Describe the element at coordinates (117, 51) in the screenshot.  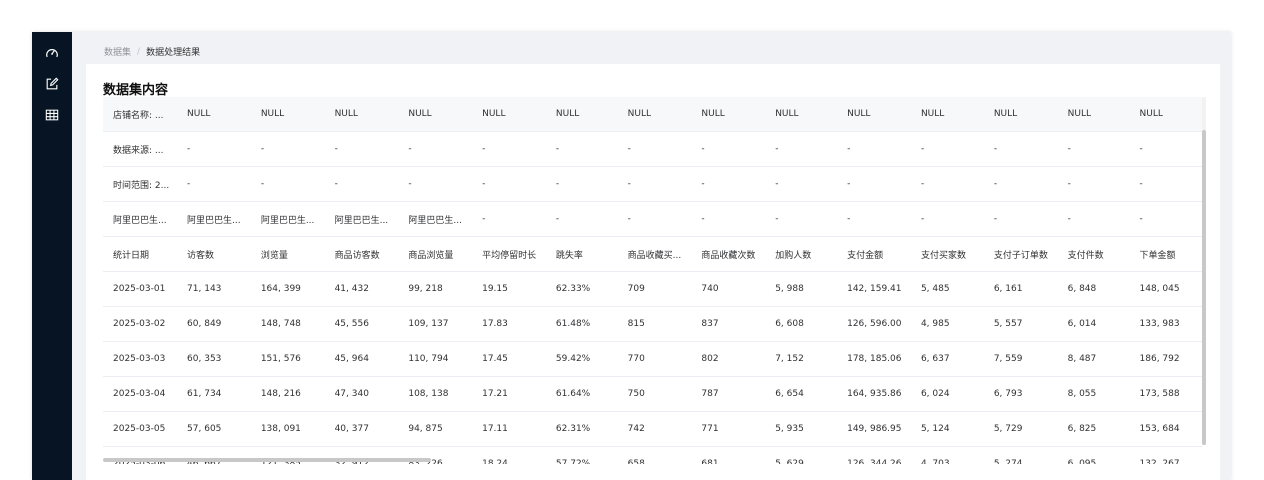
I see `breadcrumb-item-dataset: 数据集` at that location.